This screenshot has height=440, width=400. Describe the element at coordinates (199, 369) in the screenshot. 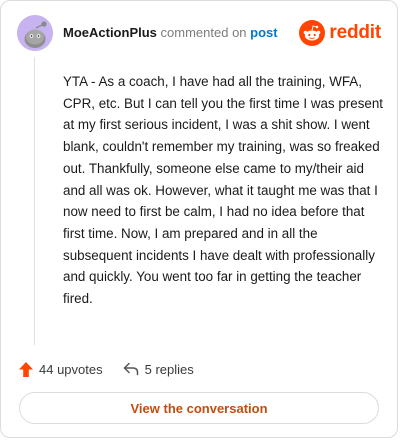

I see `comment-actions: 44 upvotes 5 replies` at that location.